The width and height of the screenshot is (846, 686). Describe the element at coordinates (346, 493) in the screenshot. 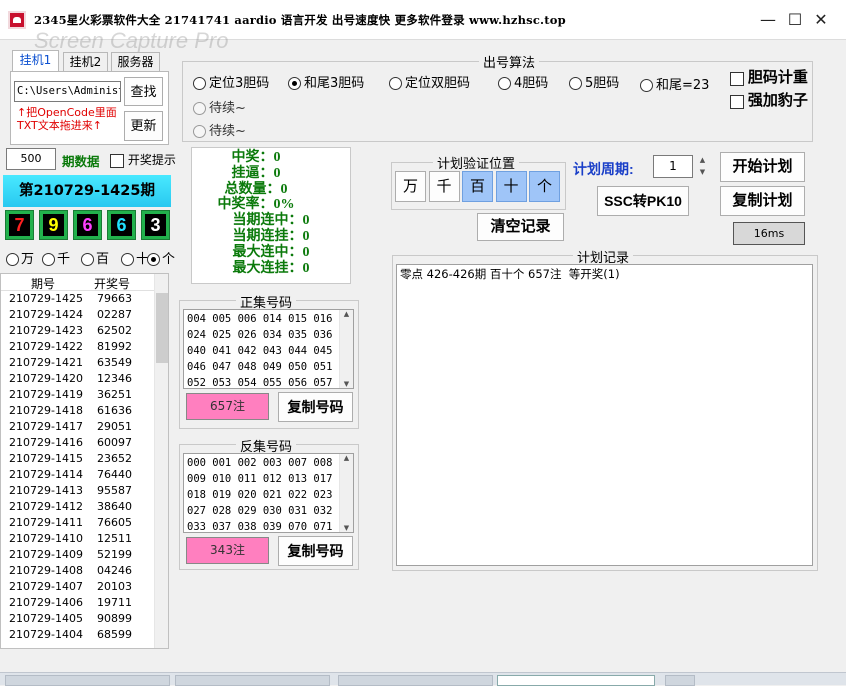

I see `negative-scrollbar: ▲ ▼` at that location.